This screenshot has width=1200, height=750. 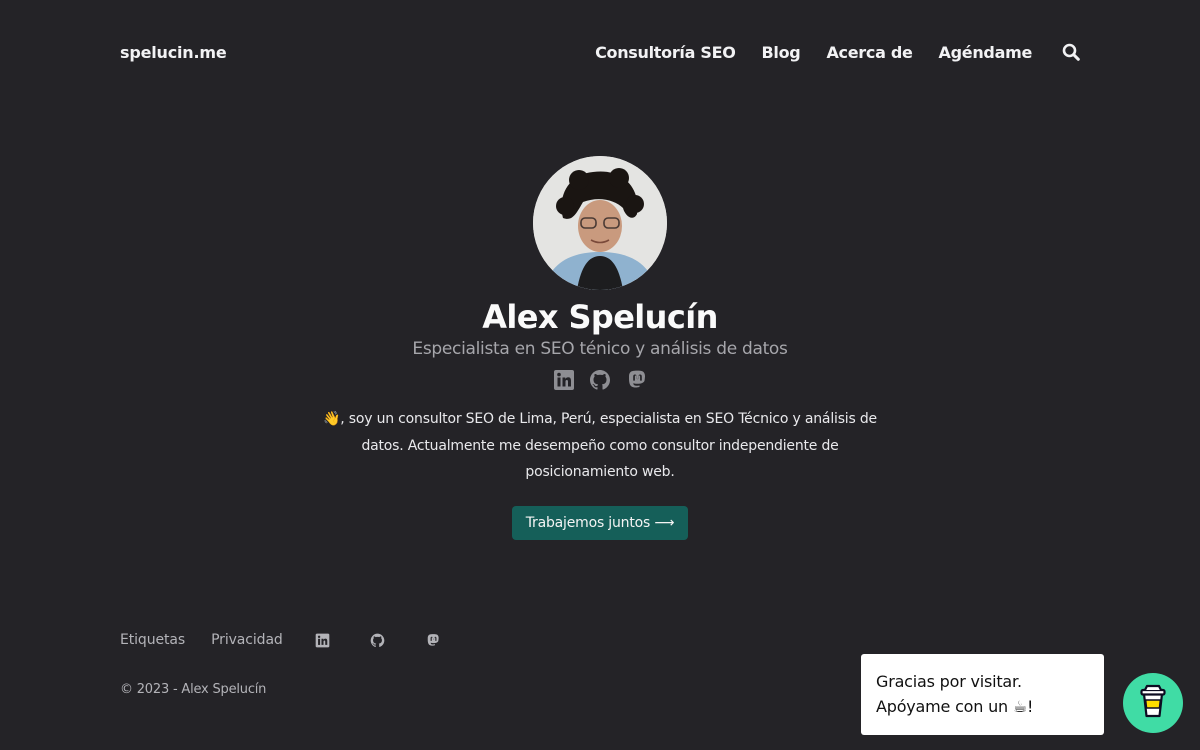 I want to click on coffee-cup-icon, so click(x=1153, y=703).